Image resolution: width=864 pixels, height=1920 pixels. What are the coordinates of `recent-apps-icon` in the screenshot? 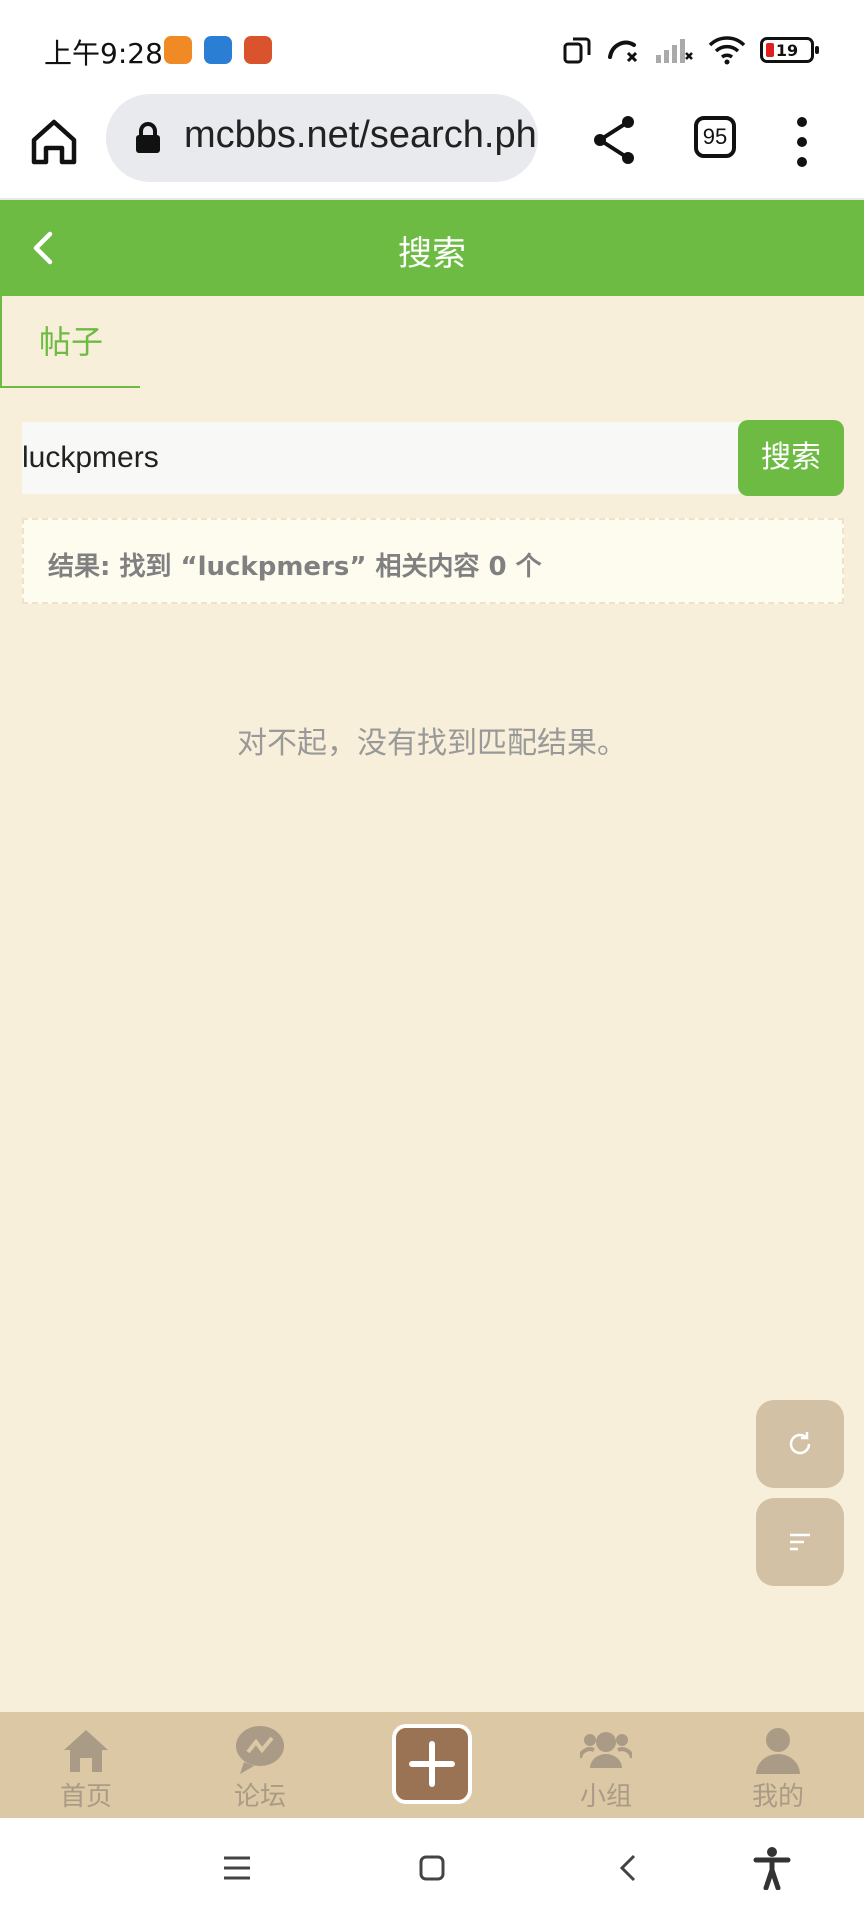 It's located at (237, 1868).